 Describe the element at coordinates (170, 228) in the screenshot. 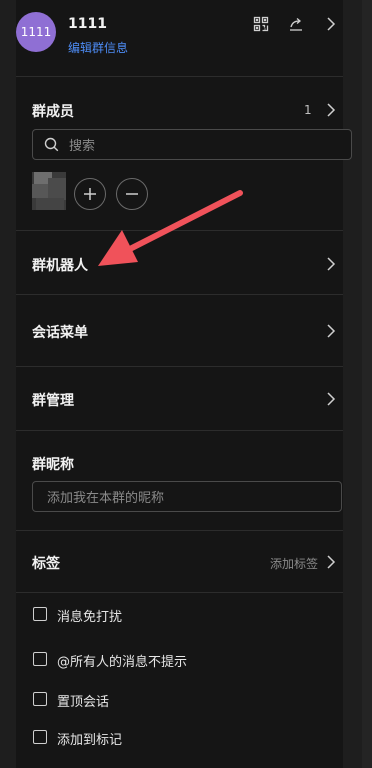

I see `annotation-arrow-icon` at that location.